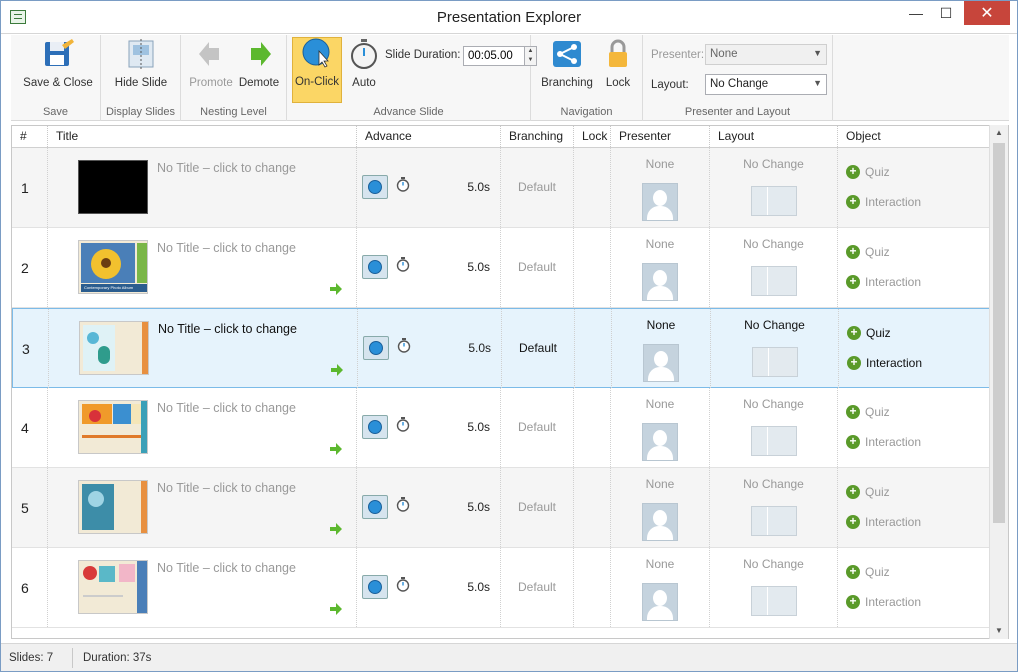  Describe the element at coordinates (211, 64) in the screenshot. I see `promote-button: Promote` at that location.